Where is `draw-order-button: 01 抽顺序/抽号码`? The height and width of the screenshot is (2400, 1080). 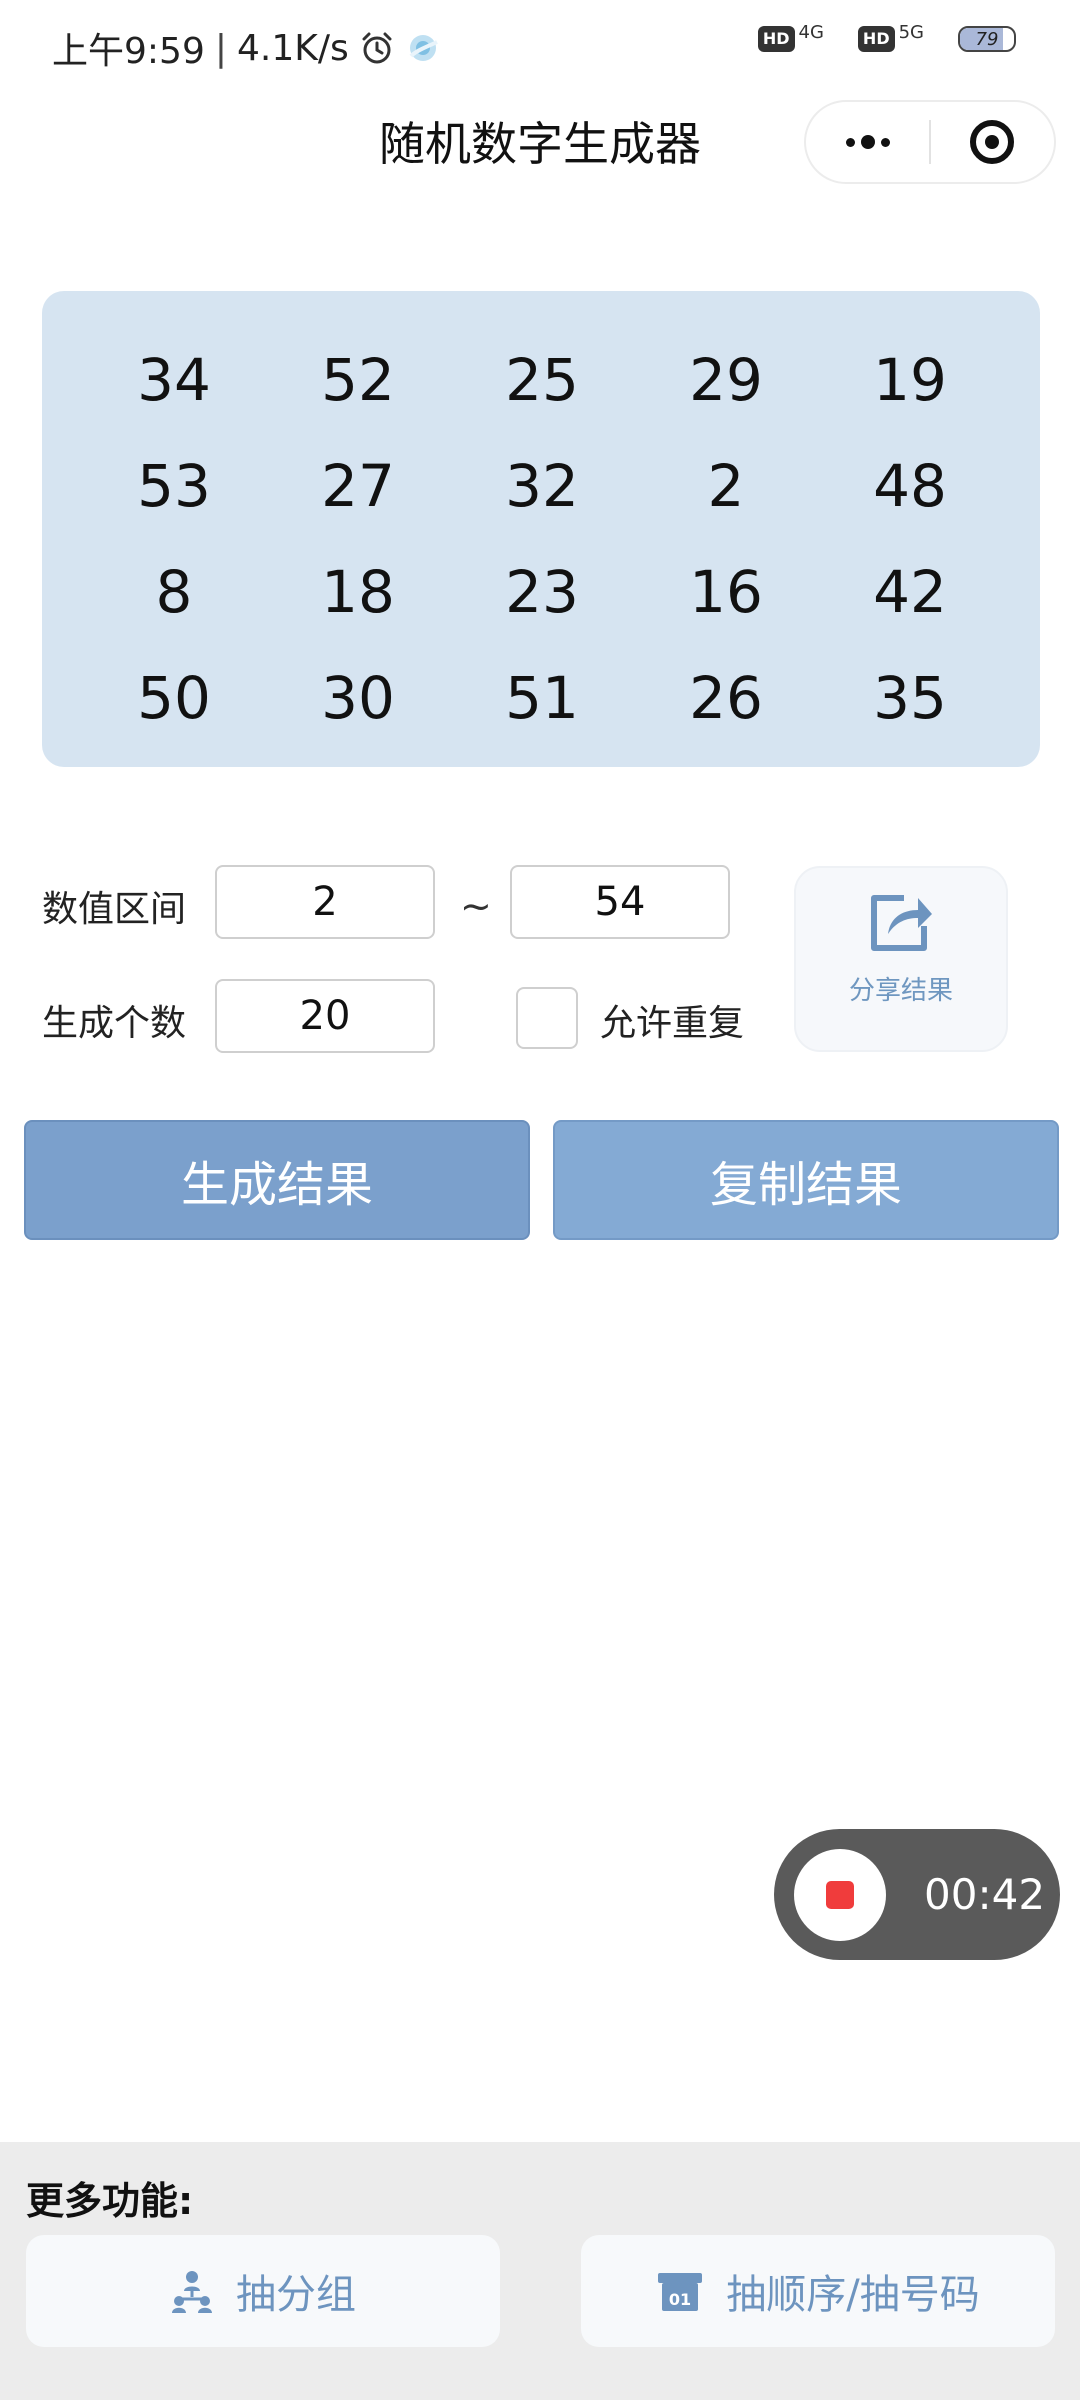
draw-order-button: 01 抽顺序/抽号码 is located at coordinates (818, 2291).